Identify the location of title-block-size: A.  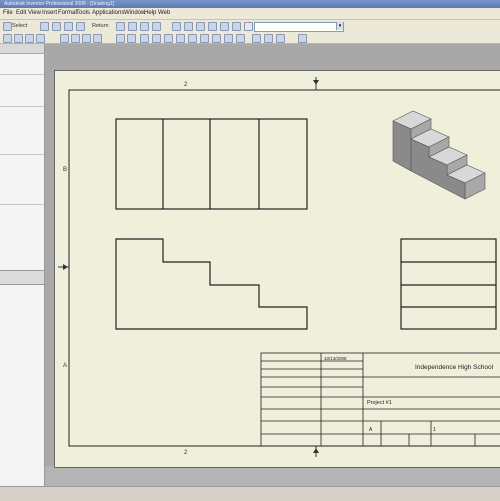
(371, 430).